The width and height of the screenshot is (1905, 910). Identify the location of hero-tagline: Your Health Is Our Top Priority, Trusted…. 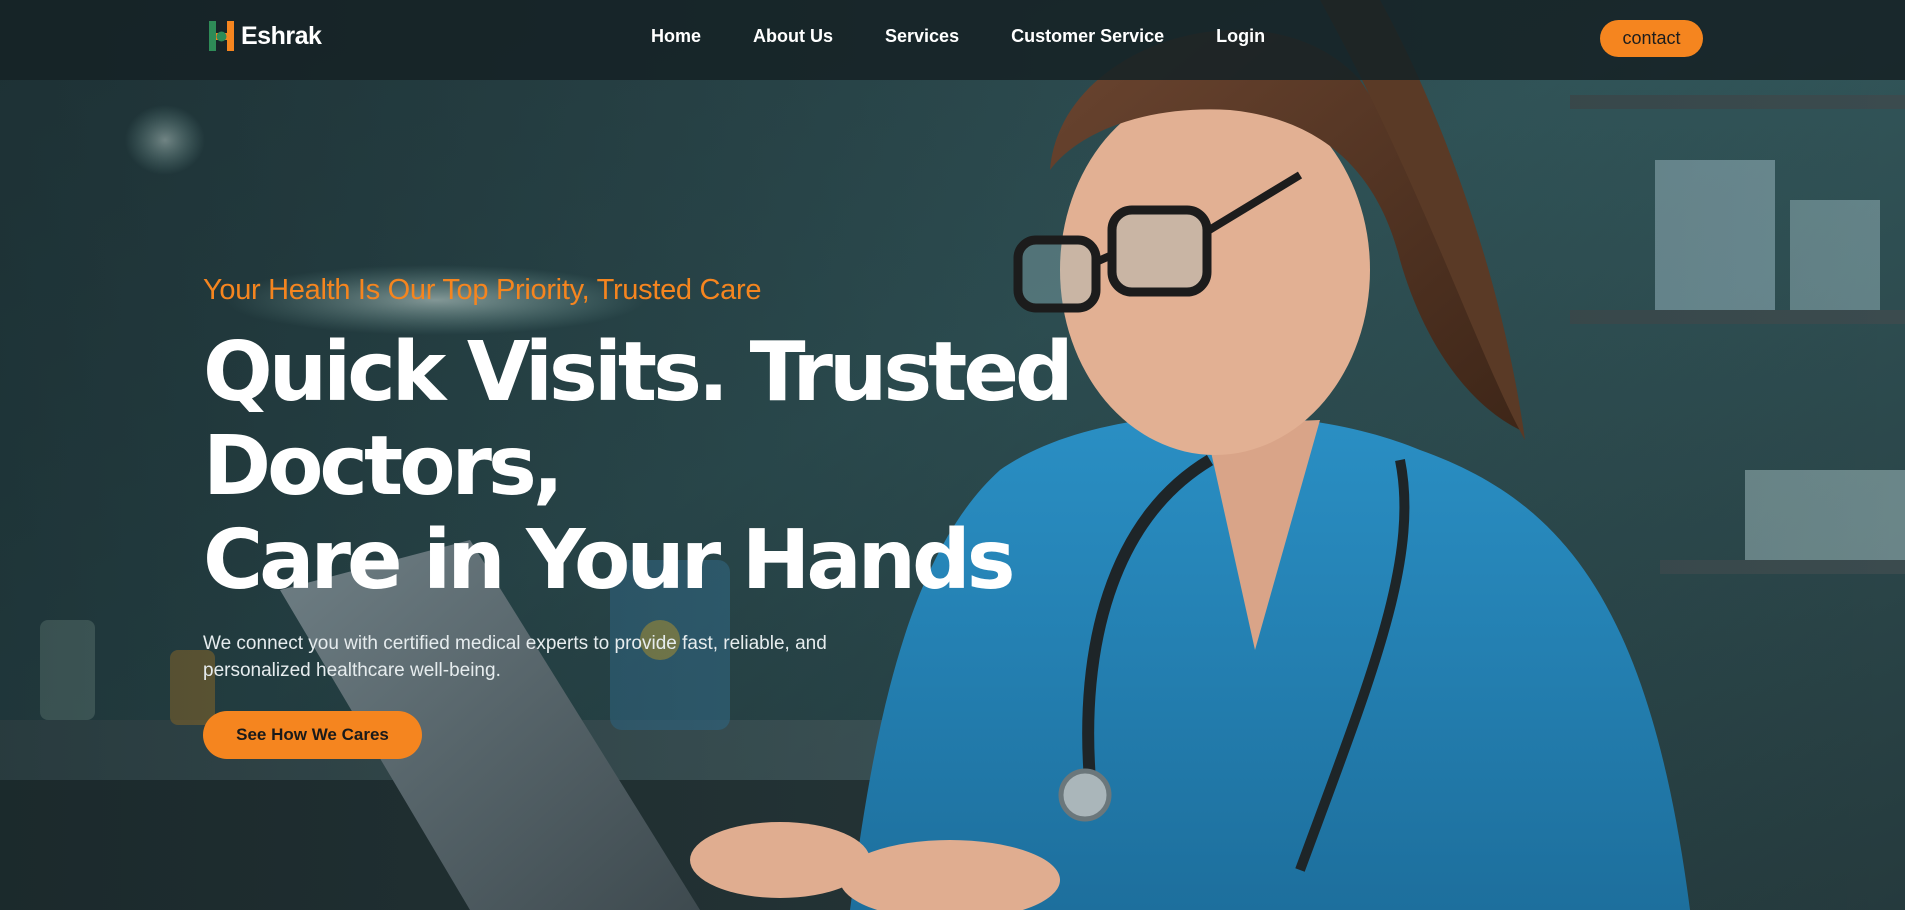
(482, 290).